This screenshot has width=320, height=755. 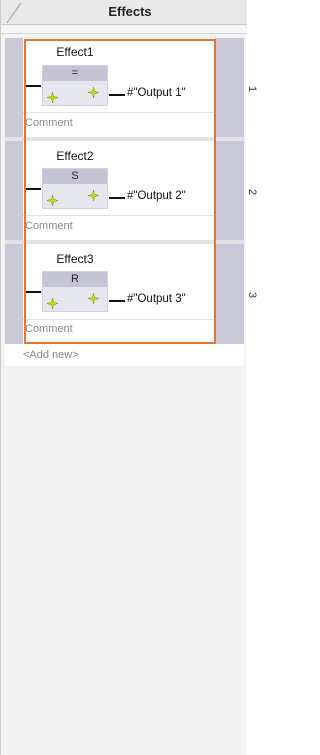 I want to click on output-operand: #"Output 2", so click(x=156, y=196).